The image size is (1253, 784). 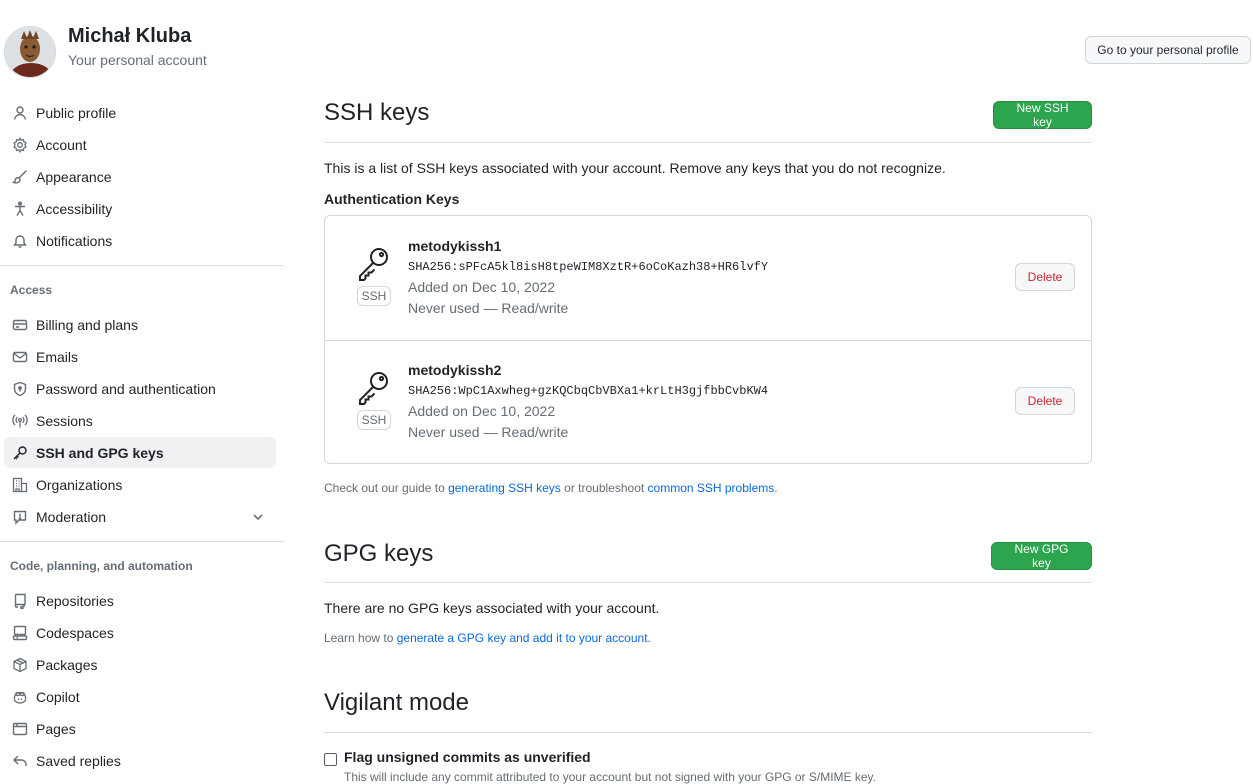 What do you see at coordinates (604, 488) in the screenshot?
I see `guide-text: or troubleshoot` at bounding box center [604, 488].